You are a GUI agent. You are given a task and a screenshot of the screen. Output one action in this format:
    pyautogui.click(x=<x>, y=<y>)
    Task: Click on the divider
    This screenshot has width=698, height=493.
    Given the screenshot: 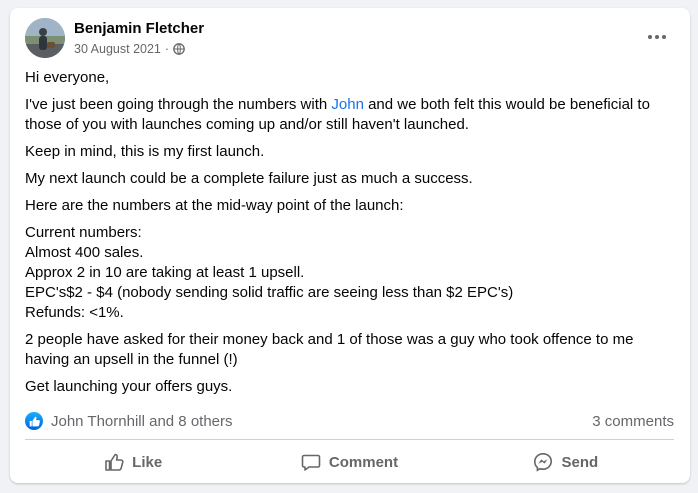 What is the action you would take?
    pyautogui.click(x=349, y=439)
    